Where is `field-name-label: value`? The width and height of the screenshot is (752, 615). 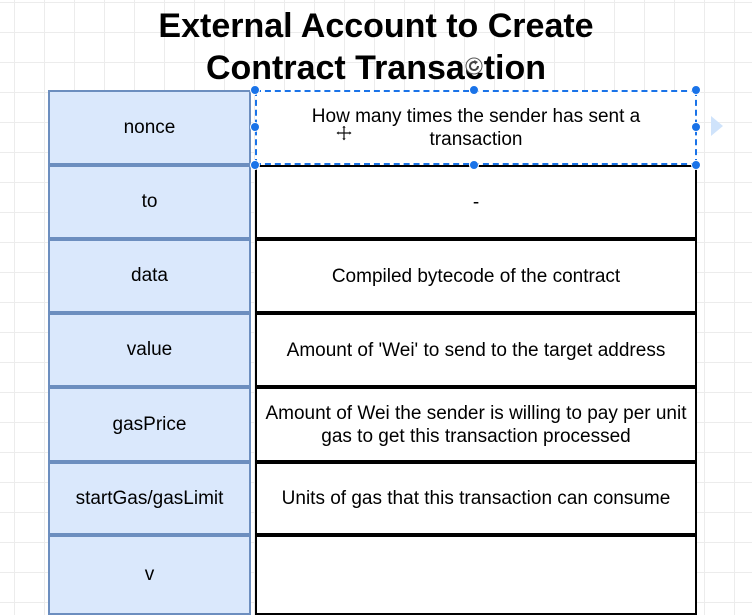 field-name-label: value is located at coordinates (149, 349).